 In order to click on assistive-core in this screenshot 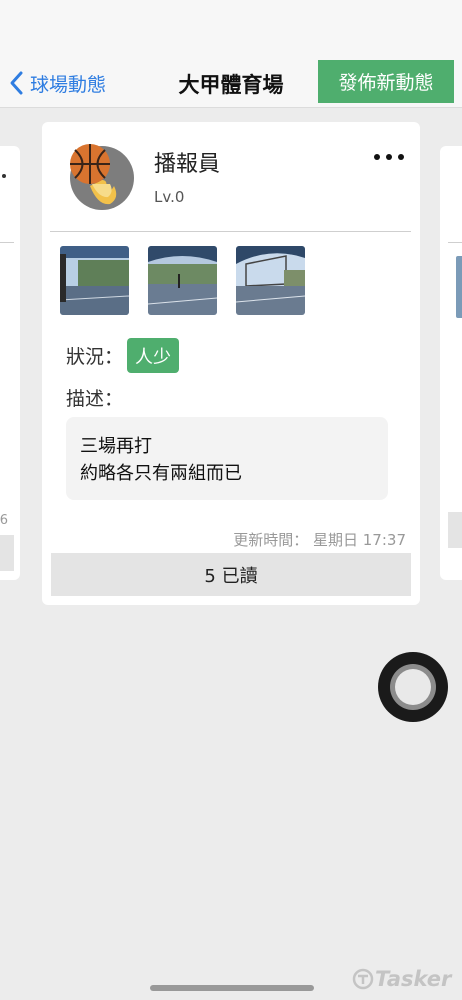, I will do `click(413, 687)`.